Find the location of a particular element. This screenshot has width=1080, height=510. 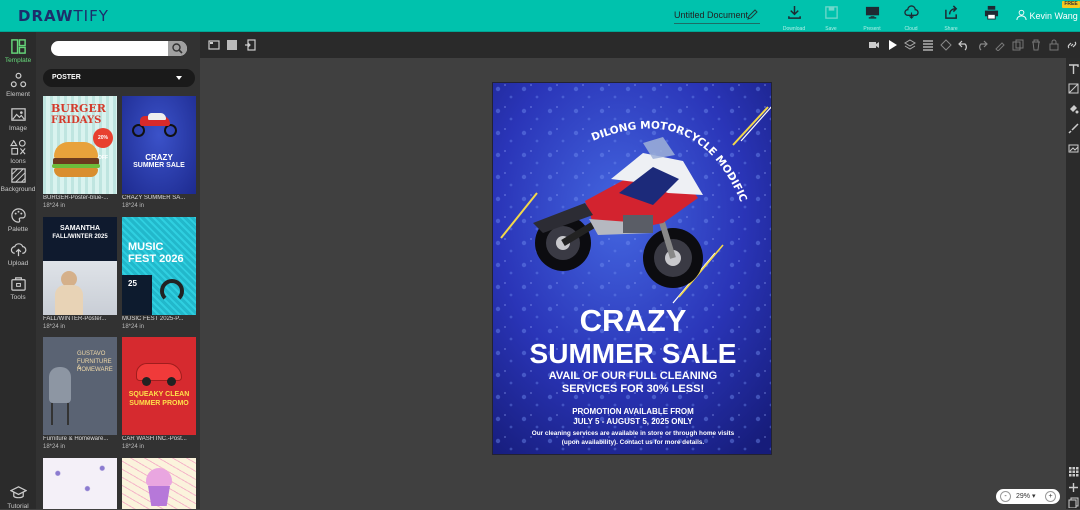

zoom-control: - 29% ▾ + is located at coordinates (1028, 496).